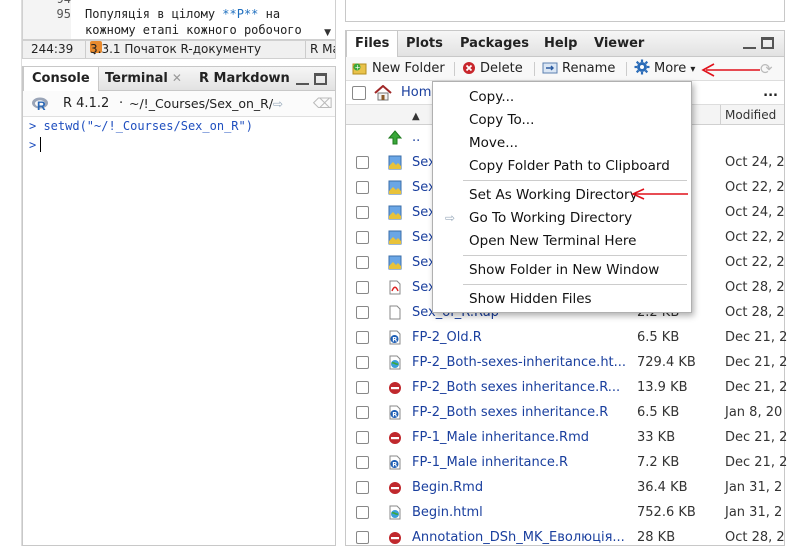 This screenshot has height=550, width=788. I want to click on annotation-arrow-more, so click(730, 70).